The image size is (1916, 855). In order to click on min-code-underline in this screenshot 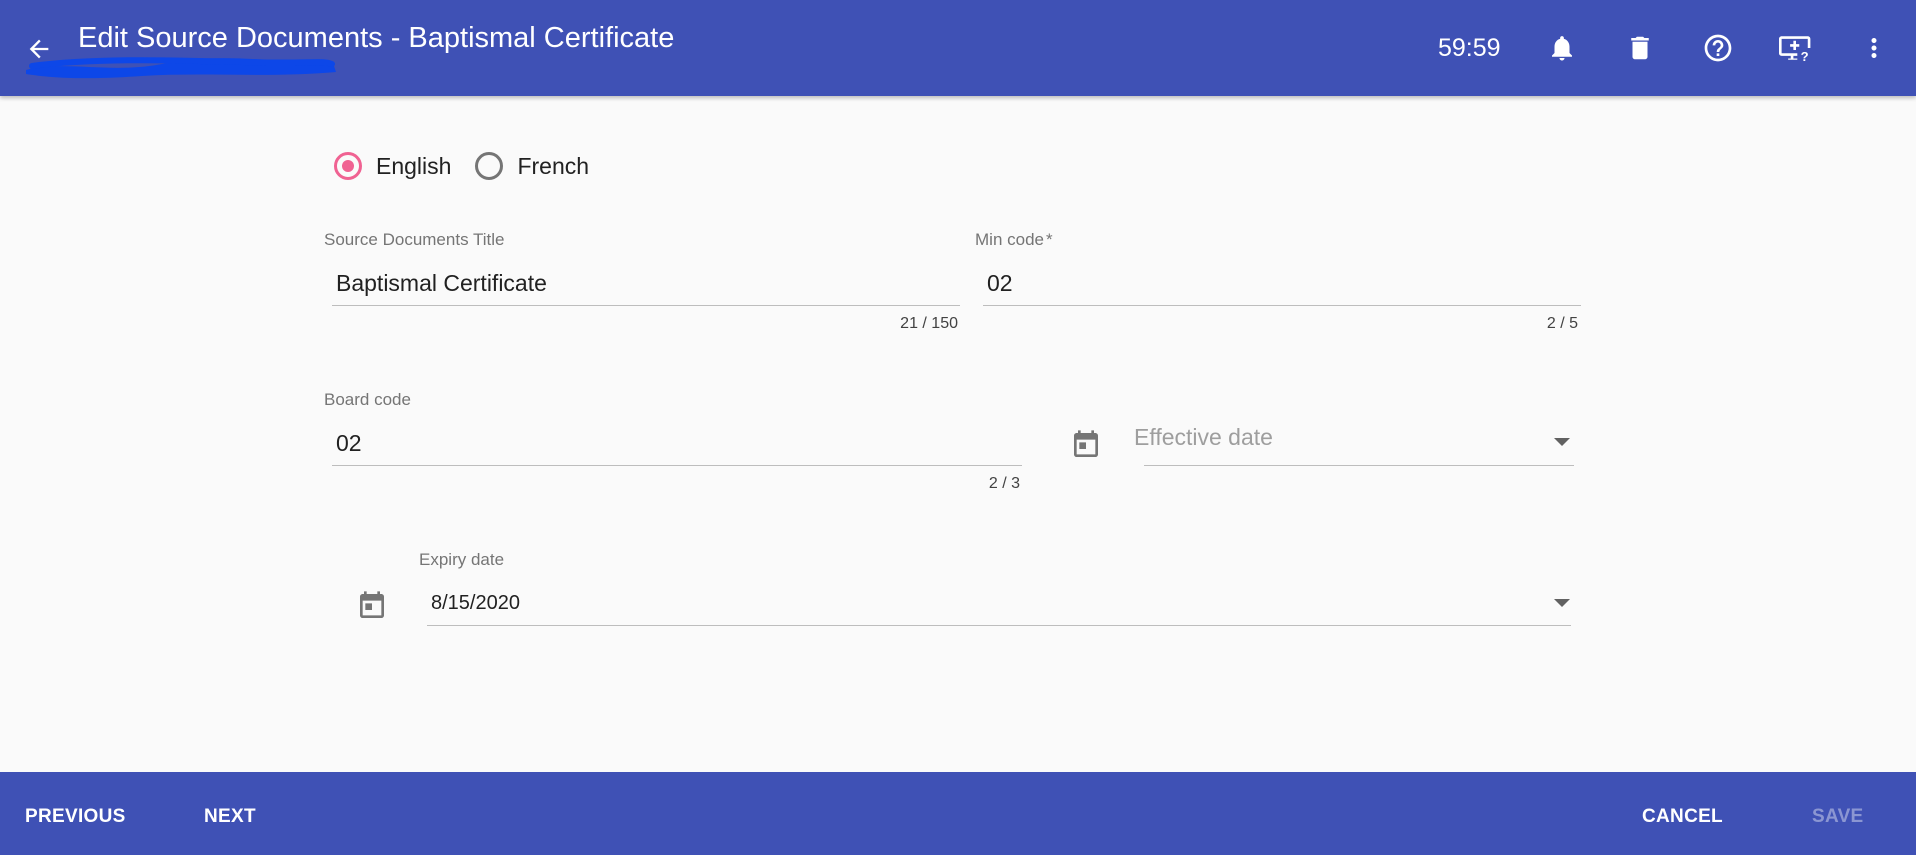, I will do `click(1282, 305)`.